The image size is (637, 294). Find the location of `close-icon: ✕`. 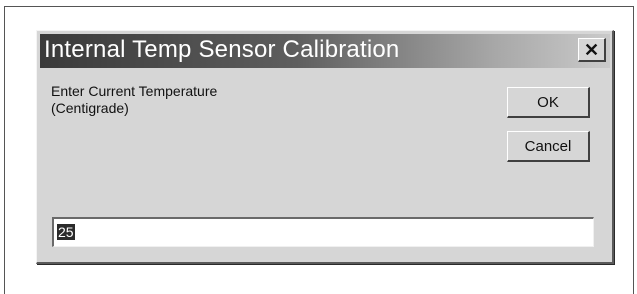

close-icon: ✕ is located at coordinates (591, 49).